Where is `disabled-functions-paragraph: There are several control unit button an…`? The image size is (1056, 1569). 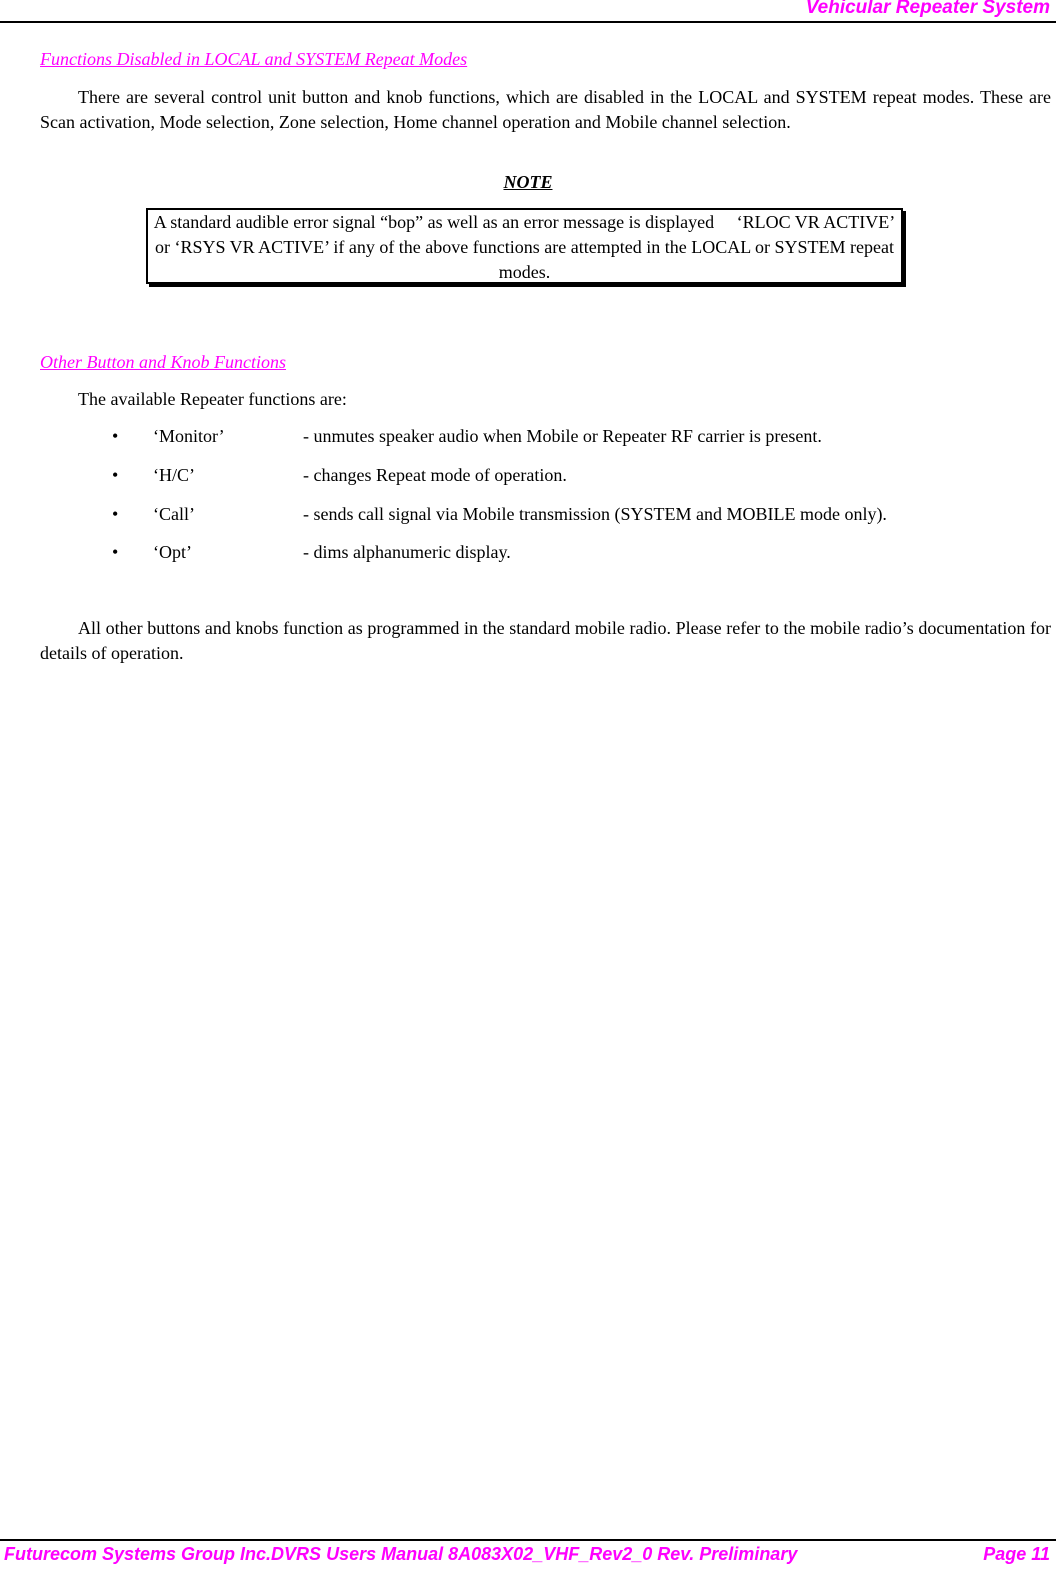
disabled-functions-paragraph: There are several control unit button an… is located at coordinates (545, 110).